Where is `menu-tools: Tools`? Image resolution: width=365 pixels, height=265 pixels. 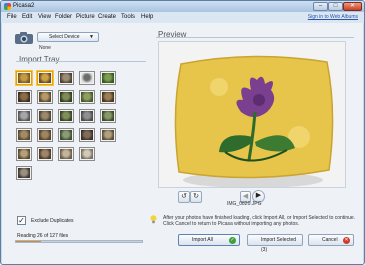
menu-tools: Tools is located at coordinates (128, 17).